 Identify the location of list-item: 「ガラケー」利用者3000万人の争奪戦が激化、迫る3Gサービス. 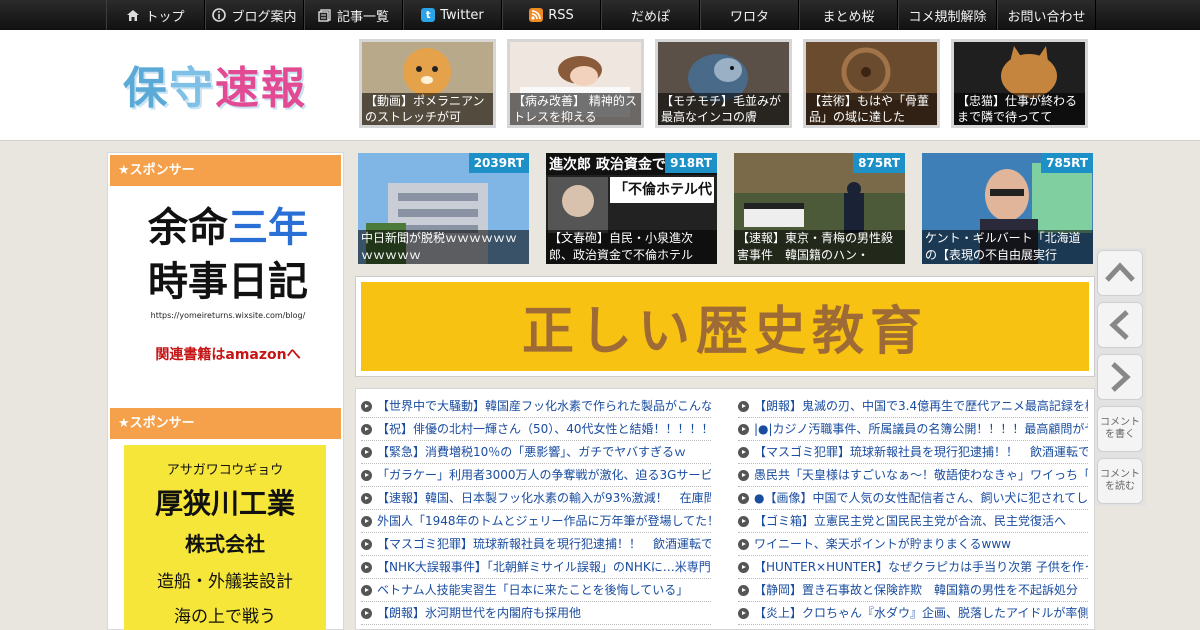
(536, 475).